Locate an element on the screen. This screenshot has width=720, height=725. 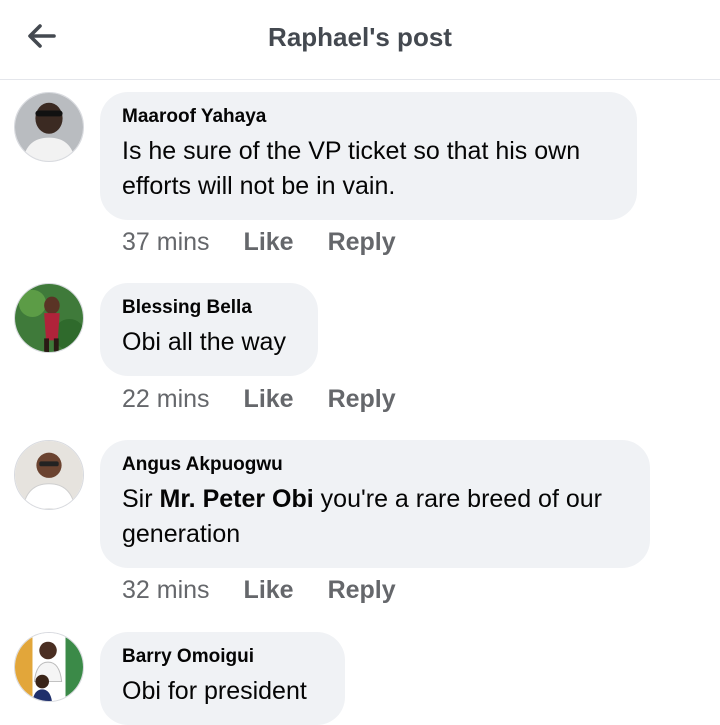
comment-time: 22 mins is located at coordinates (166, 399).